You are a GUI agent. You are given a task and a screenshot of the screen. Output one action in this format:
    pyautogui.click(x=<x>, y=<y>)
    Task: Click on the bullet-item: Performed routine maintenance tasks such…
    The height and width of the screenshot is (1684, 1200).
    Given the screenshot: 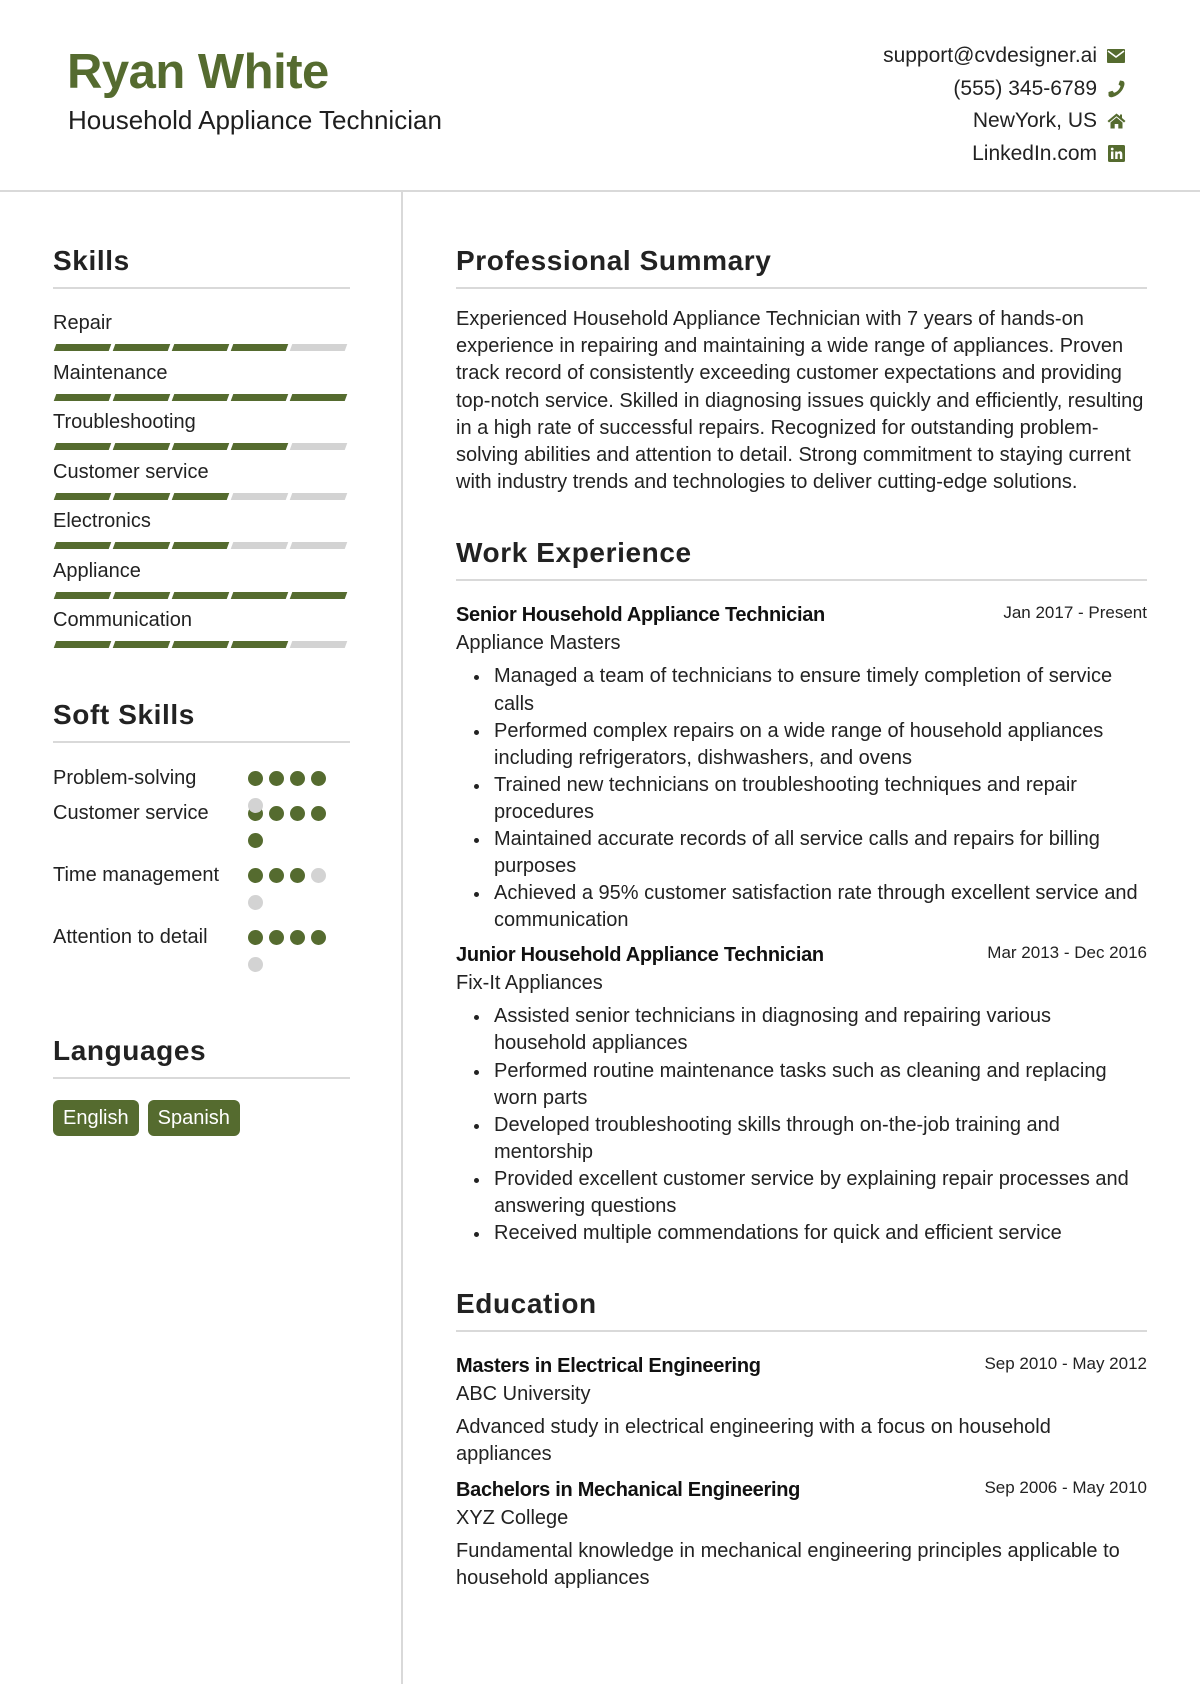 What is the action you would take?
    pyautogui.click(x=810, y=1085)
    